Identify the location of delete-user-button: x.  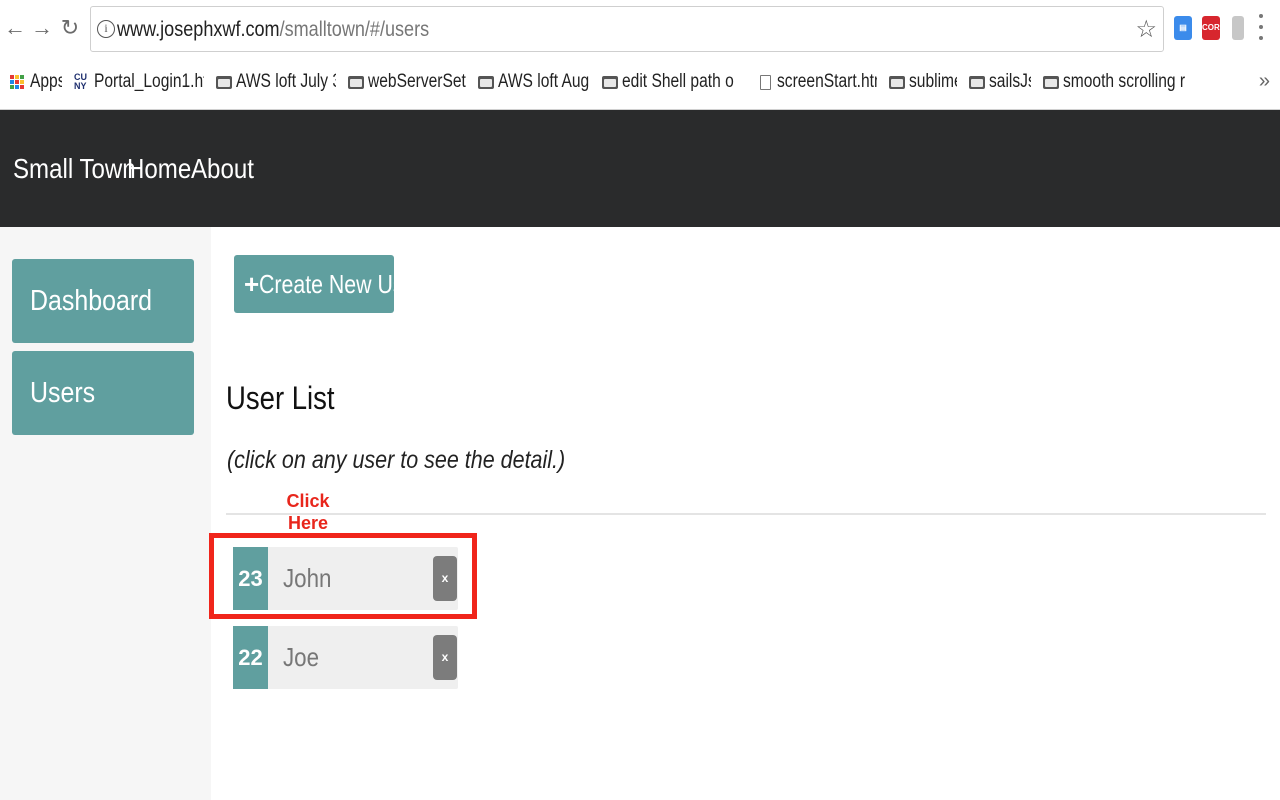
(445, 657).